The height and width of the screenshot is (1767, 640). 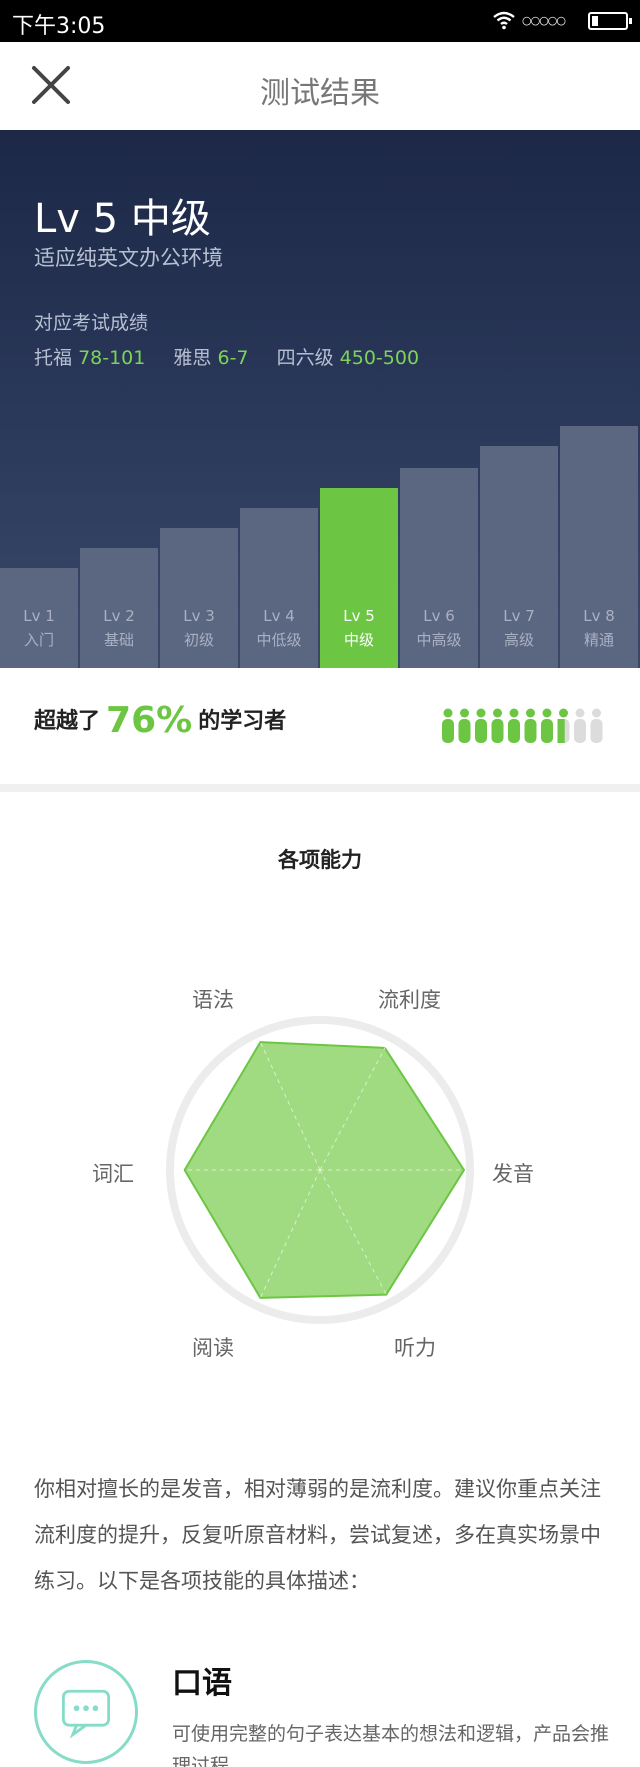 What do you see at coordinates (39, 628) in the screenshot?
I see `level-bar-label: Lv 1 入门` at bounding box center [39, 628].